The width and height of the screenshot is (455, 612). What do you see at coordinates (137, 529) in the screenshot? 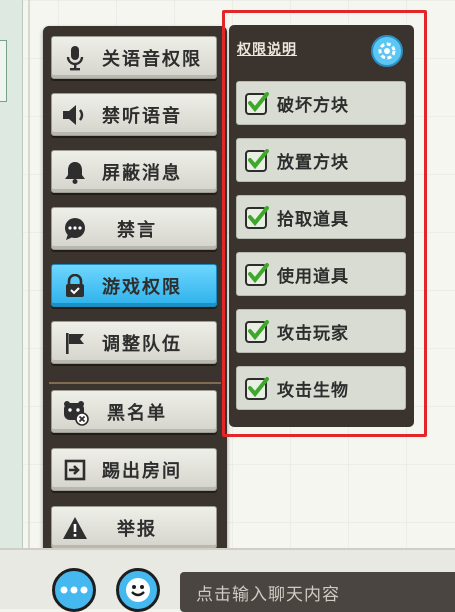
I see `menu-item-label: 举报` at bounding box center [137, 529].